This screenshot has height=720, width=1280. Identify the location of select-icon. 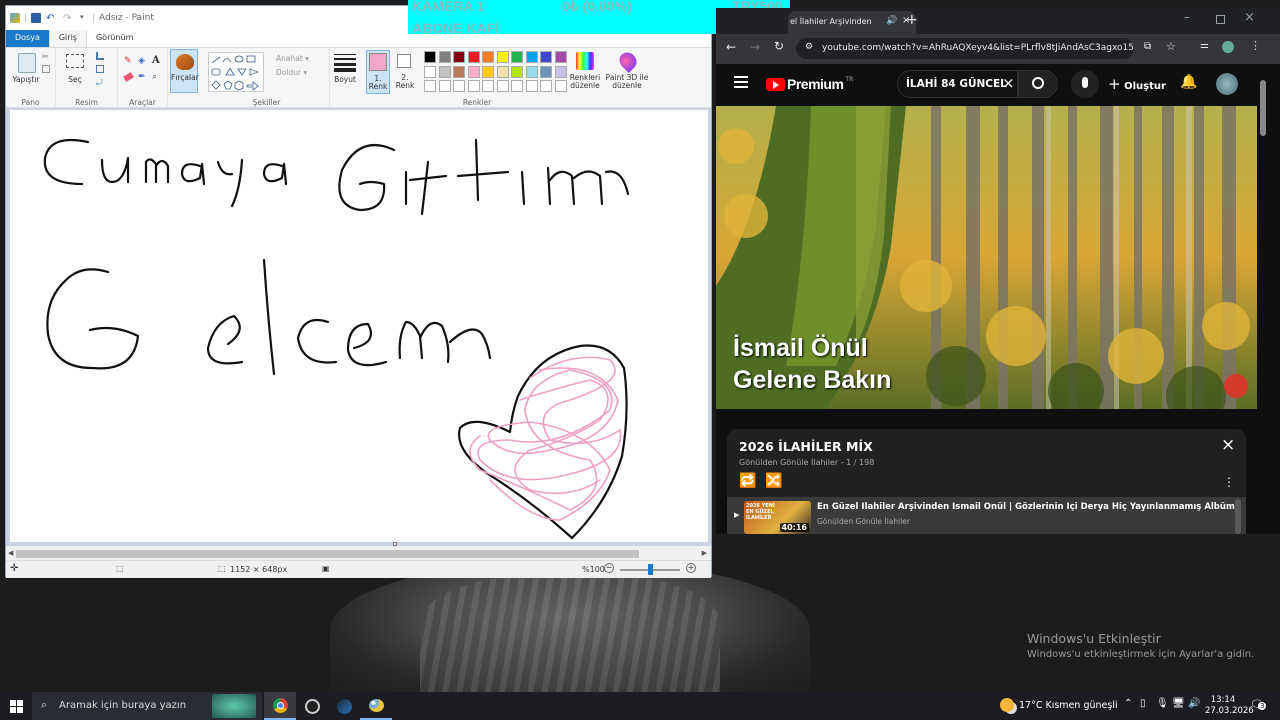
(75, 61).